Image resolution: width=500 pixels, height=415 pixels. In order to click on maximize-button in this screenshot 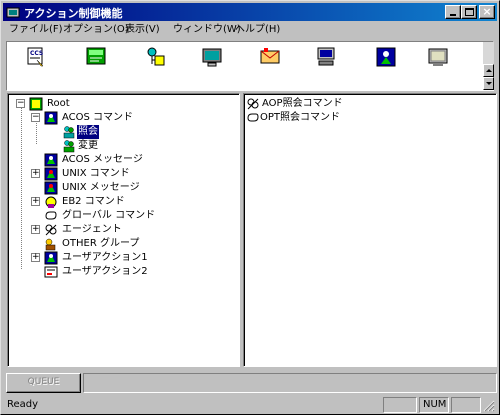, I will do `click(469, 12)`.